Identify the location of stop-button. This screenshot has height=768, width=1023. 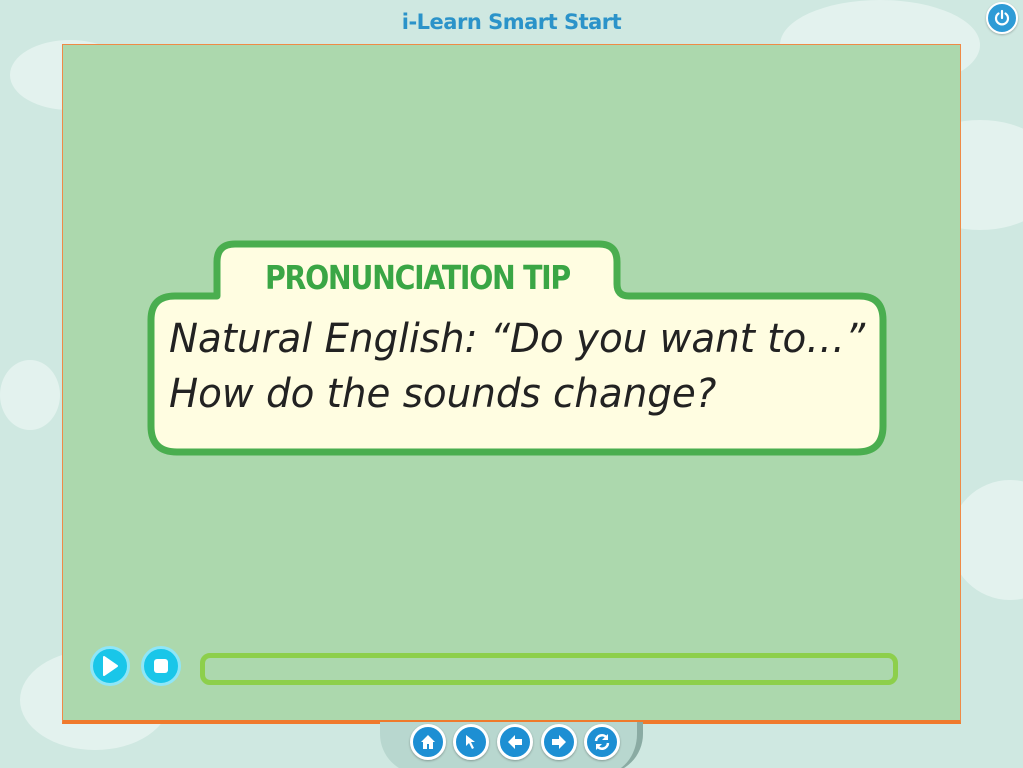
(161, 666).